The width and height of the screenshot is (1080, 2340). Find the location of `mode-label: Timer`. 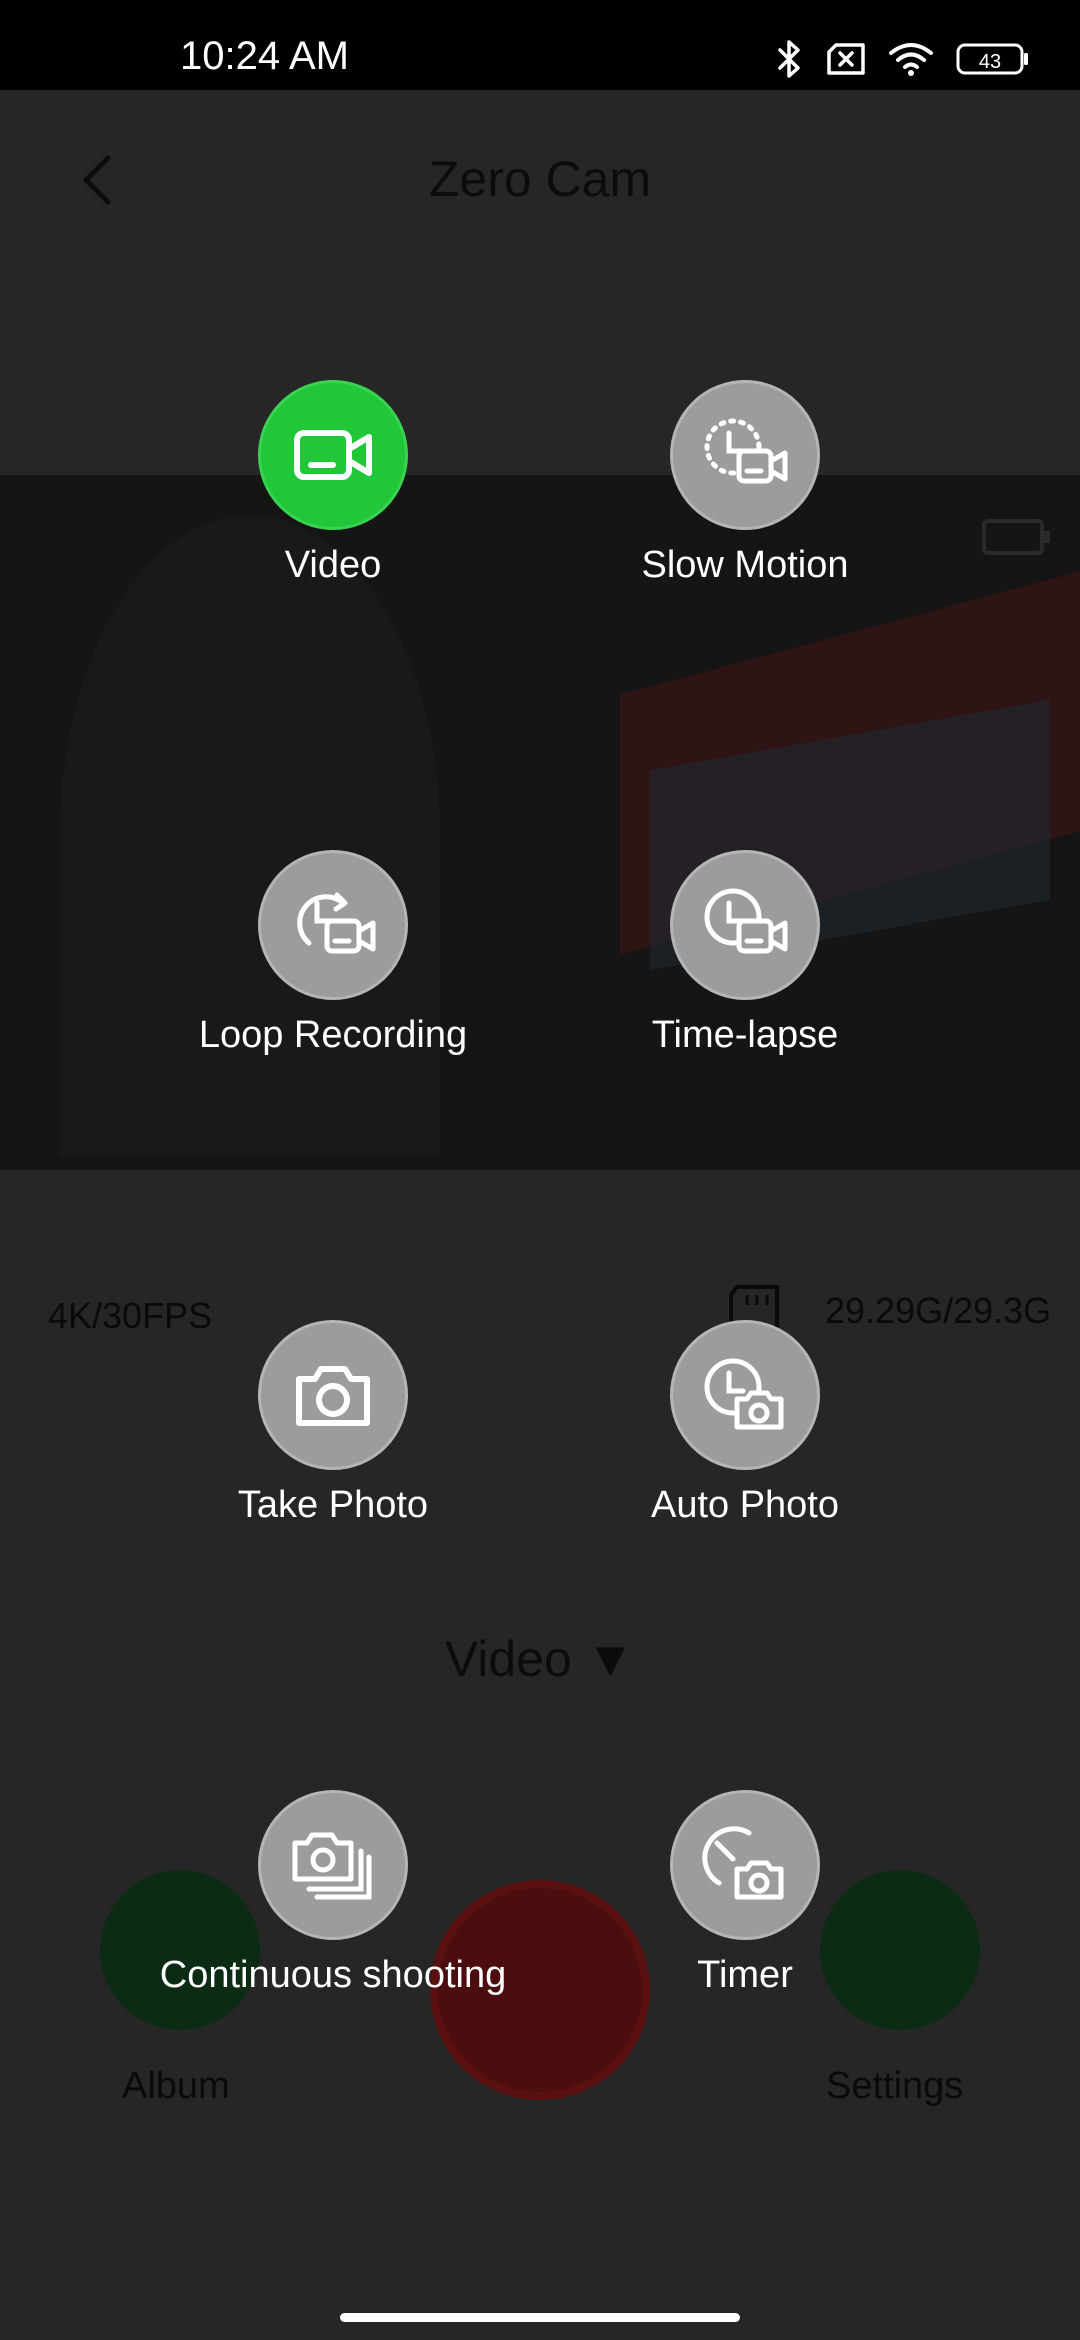

mode-label: Timer is located at coordinates (745, 1975).